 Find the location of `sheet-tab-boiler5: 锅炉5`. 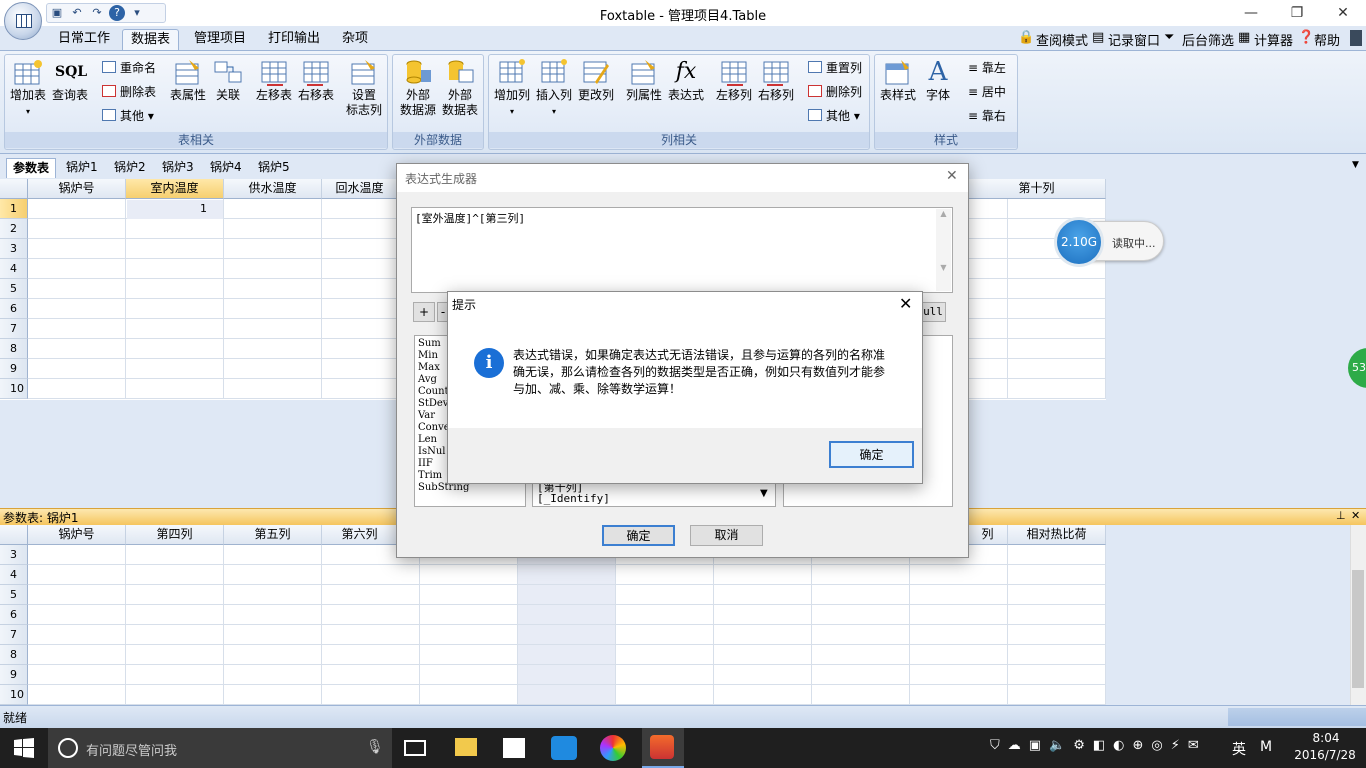

sheet-tab-boiler5: 锅炉5 is located at coordinates (274, 168).